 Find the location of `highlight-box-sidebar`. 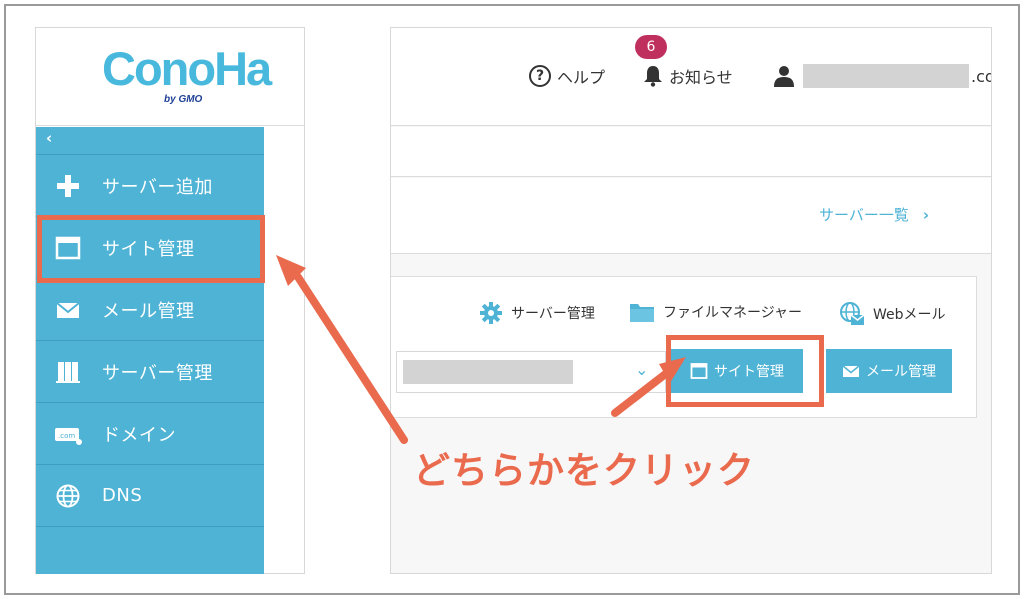

highlight-box-sidebar is located at coordinates (151, 249).